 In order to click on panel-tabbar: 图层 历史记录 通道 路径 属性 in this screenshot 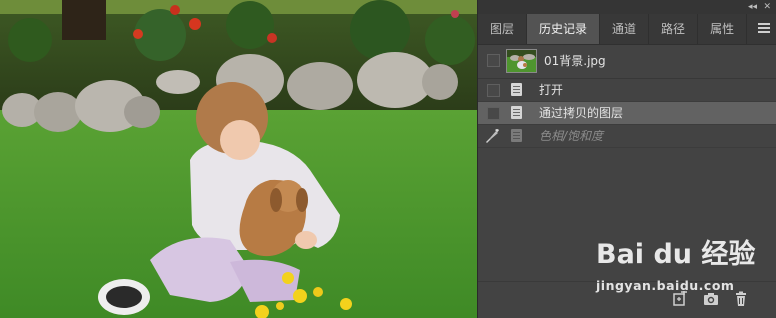, I will do `click(627, 29)`.